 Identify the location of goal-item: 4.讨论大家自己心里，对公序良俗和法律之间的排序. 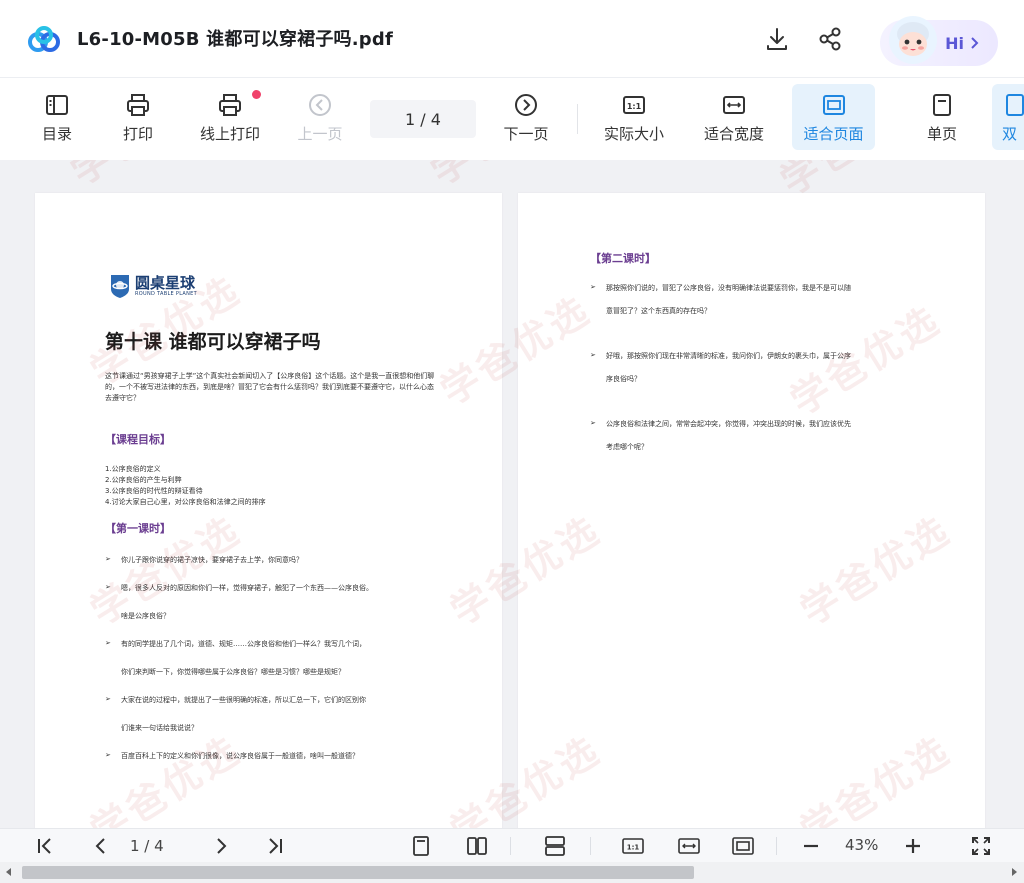
(185, 502).